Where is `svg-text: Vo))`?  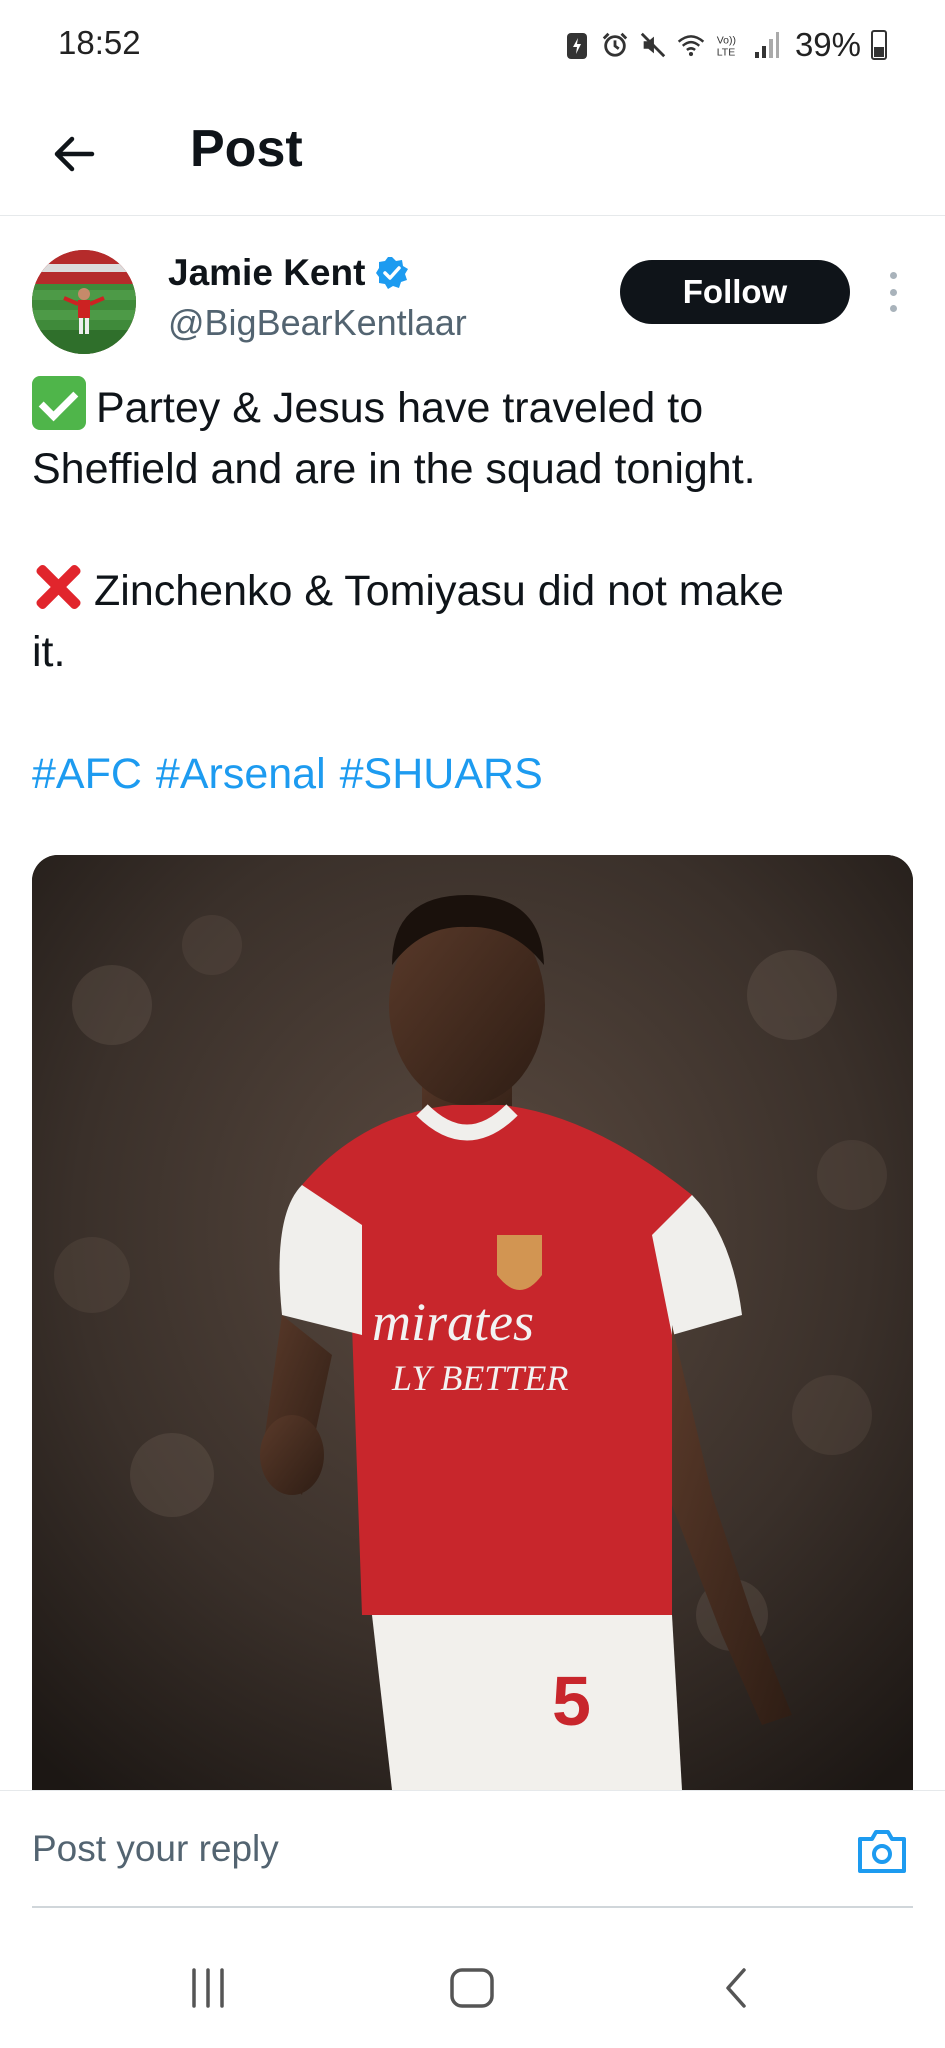
svg-text: Vo)) is located at coordinates (726, 40).